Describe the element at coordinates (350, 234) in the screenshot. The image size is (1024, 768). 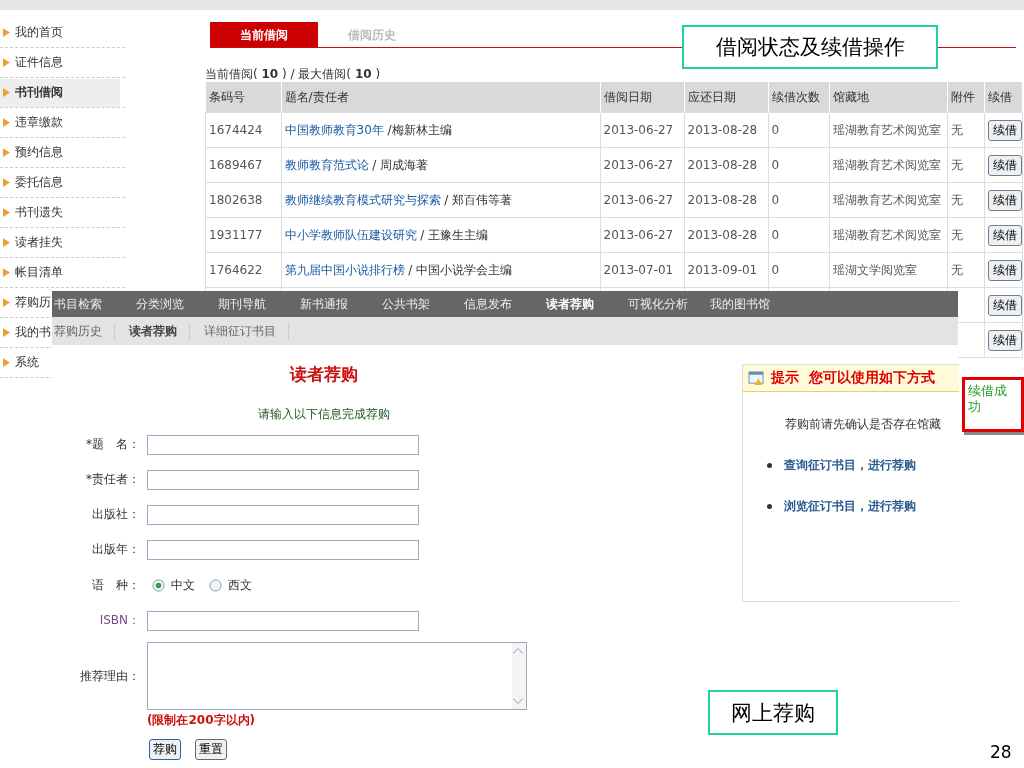
I see `book-title-link: 中小学教师队伍建设研究` at that location.